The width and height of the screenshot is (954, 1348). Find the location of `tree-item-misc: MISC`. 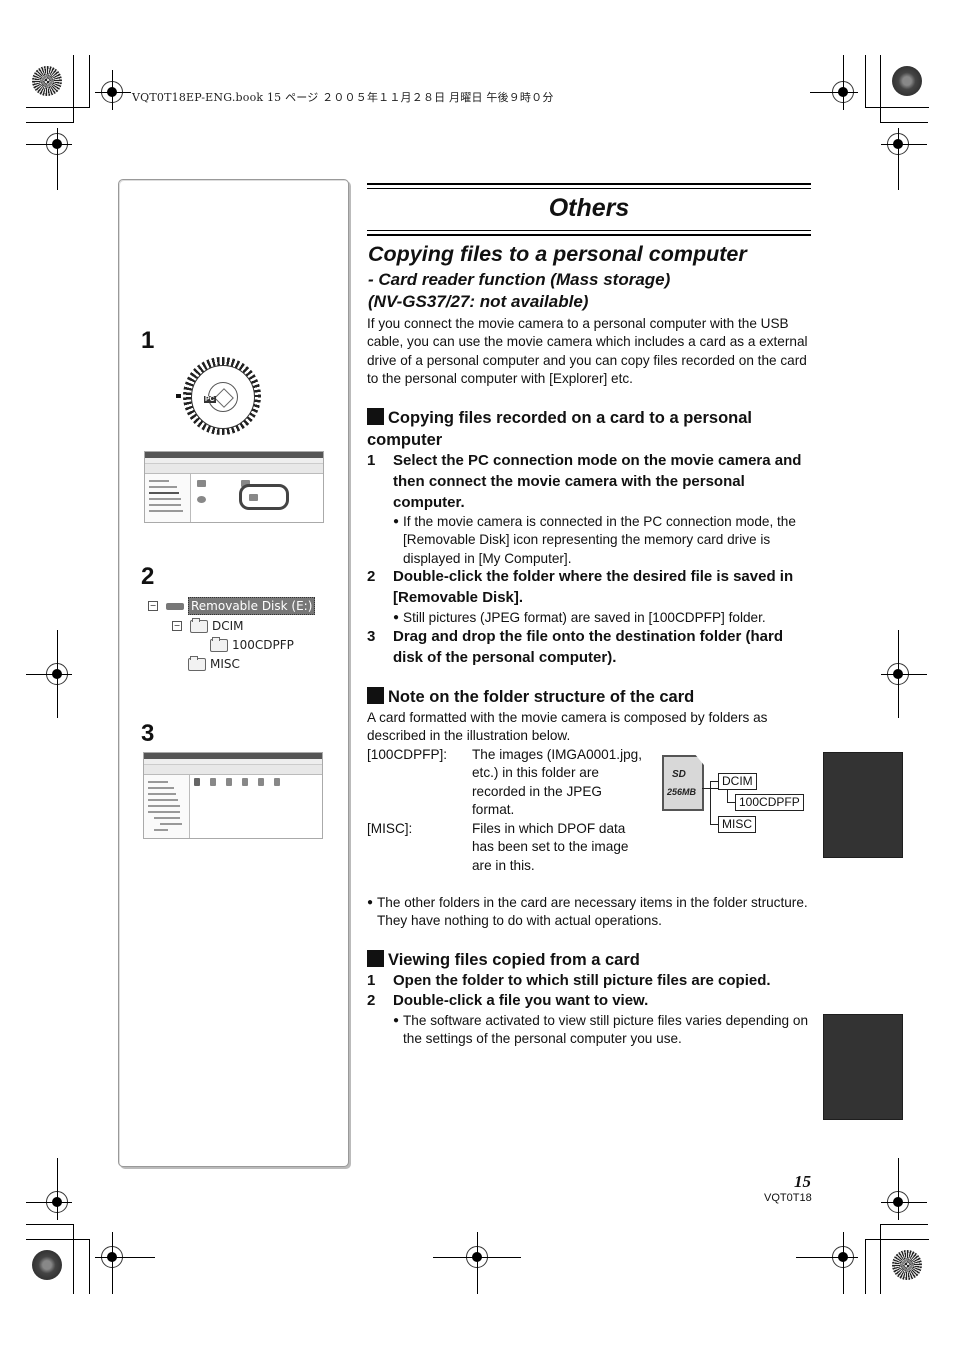

tree-item-misc: MISC is located at coordinates (225, 664).